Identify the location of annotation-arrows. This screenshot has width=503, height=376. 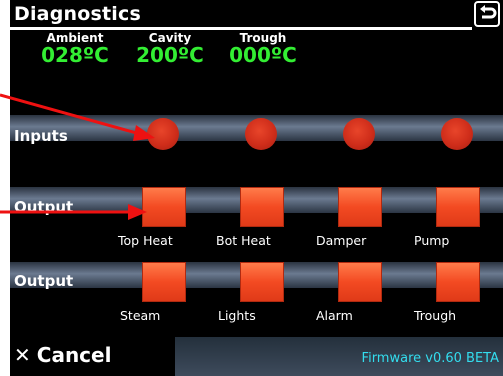
(77, 156).